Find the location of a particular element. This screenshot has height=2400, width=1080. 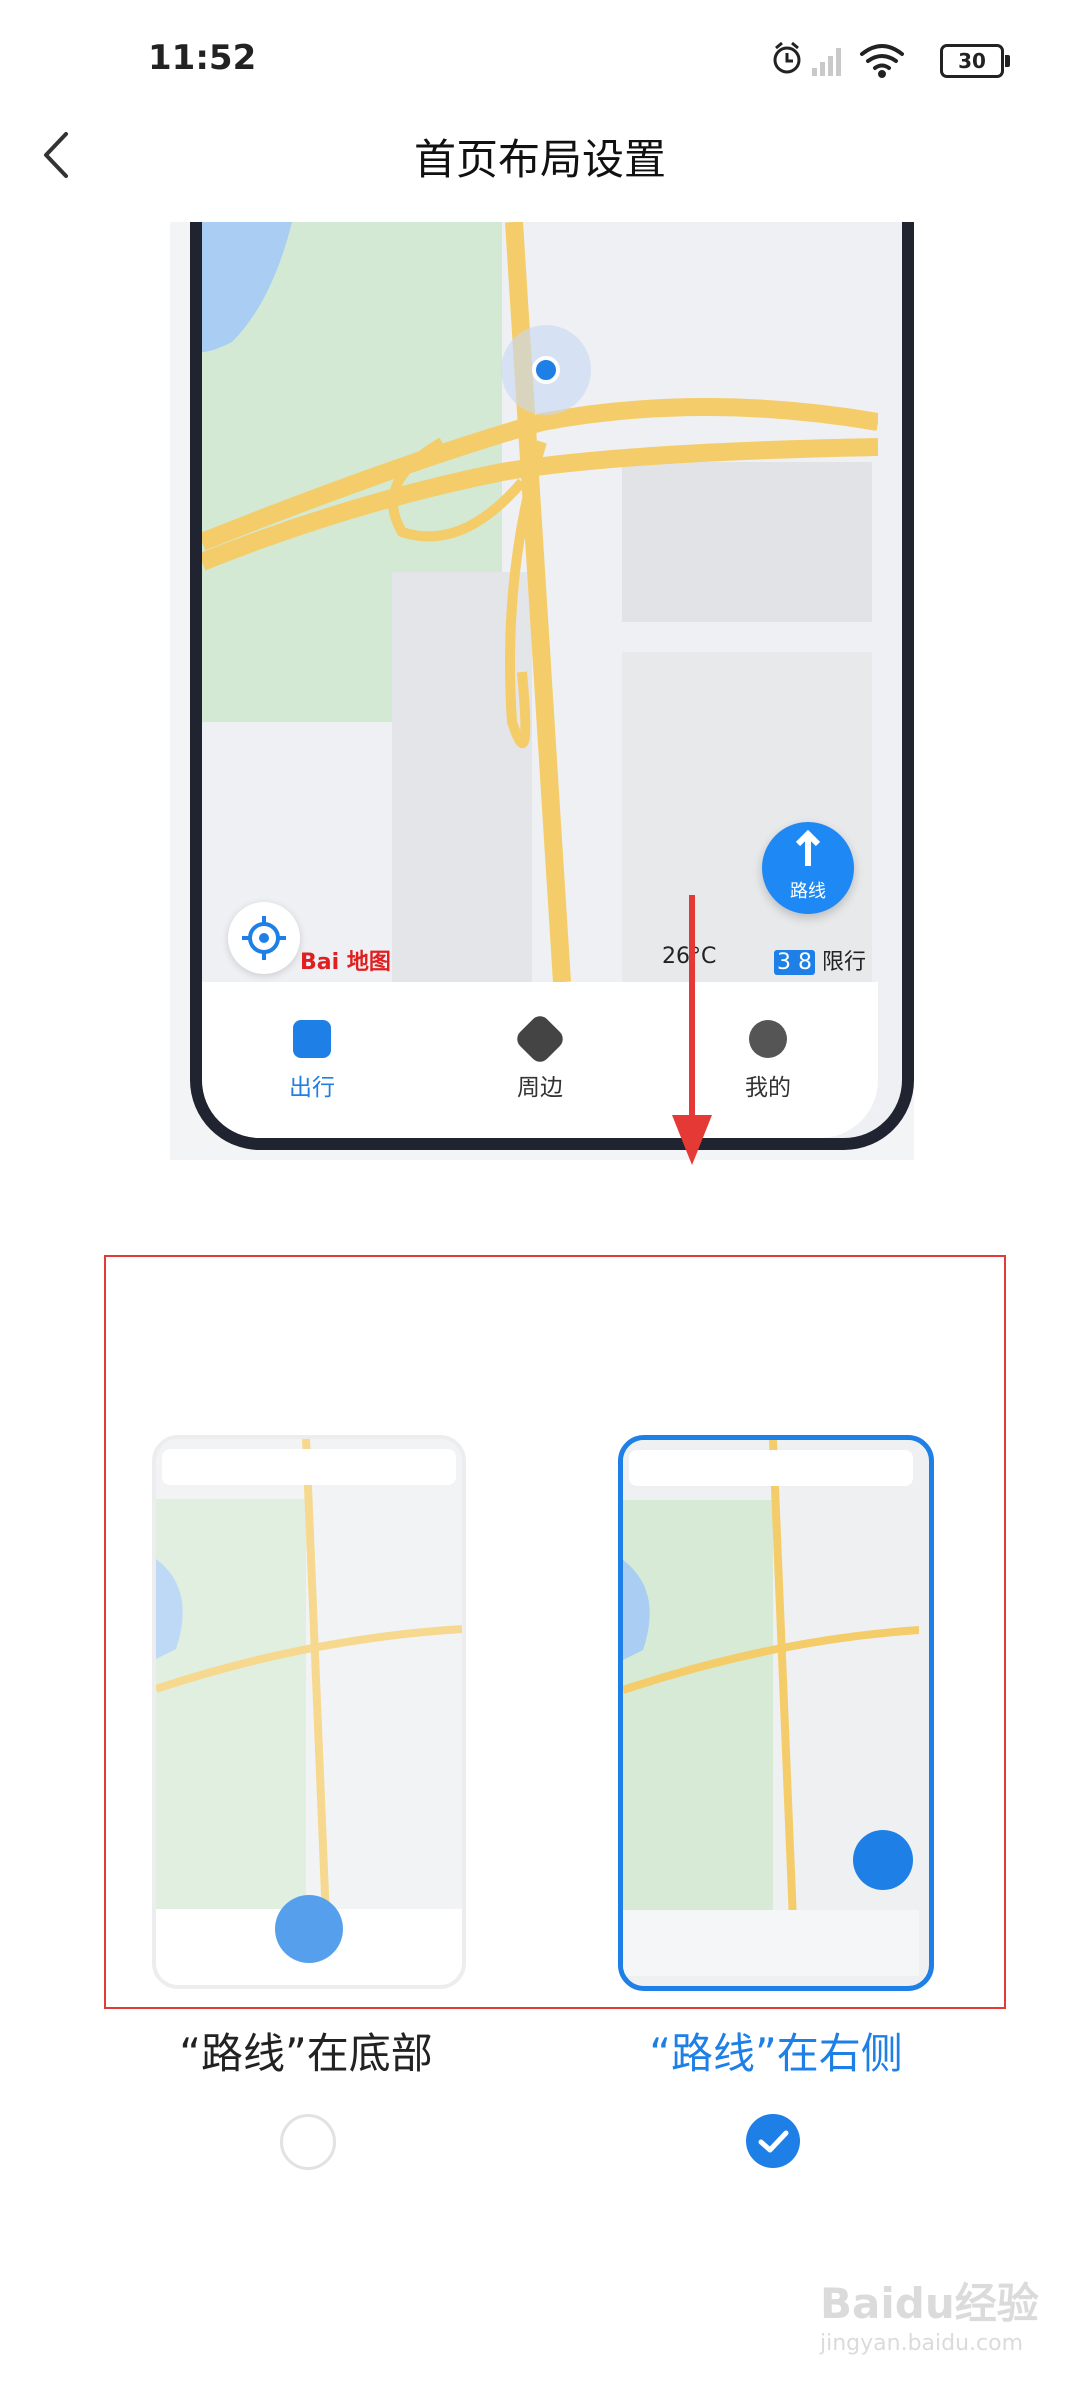

radio-bottom is located at coordinates (308, 2142).